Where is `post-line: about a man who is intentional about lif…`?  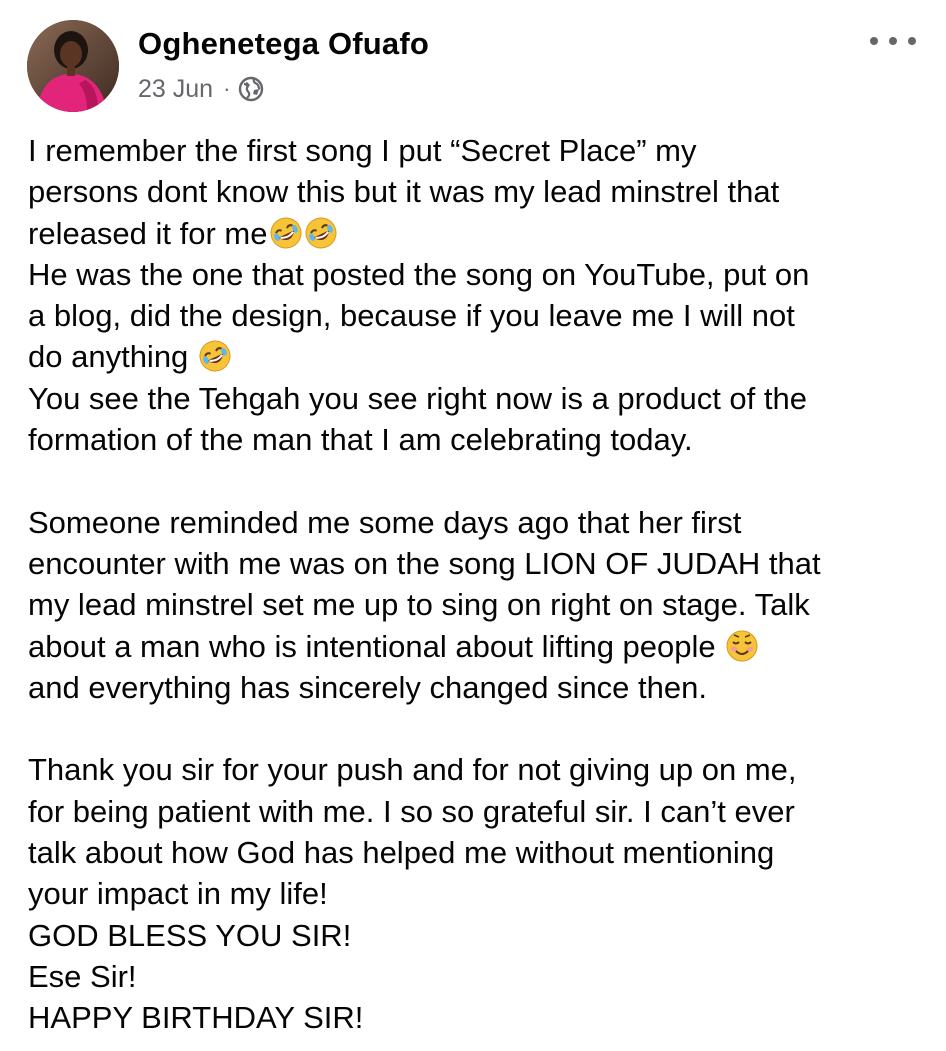
post-line: about a man who is intentional about lif… is located at coordinates (480, 646).